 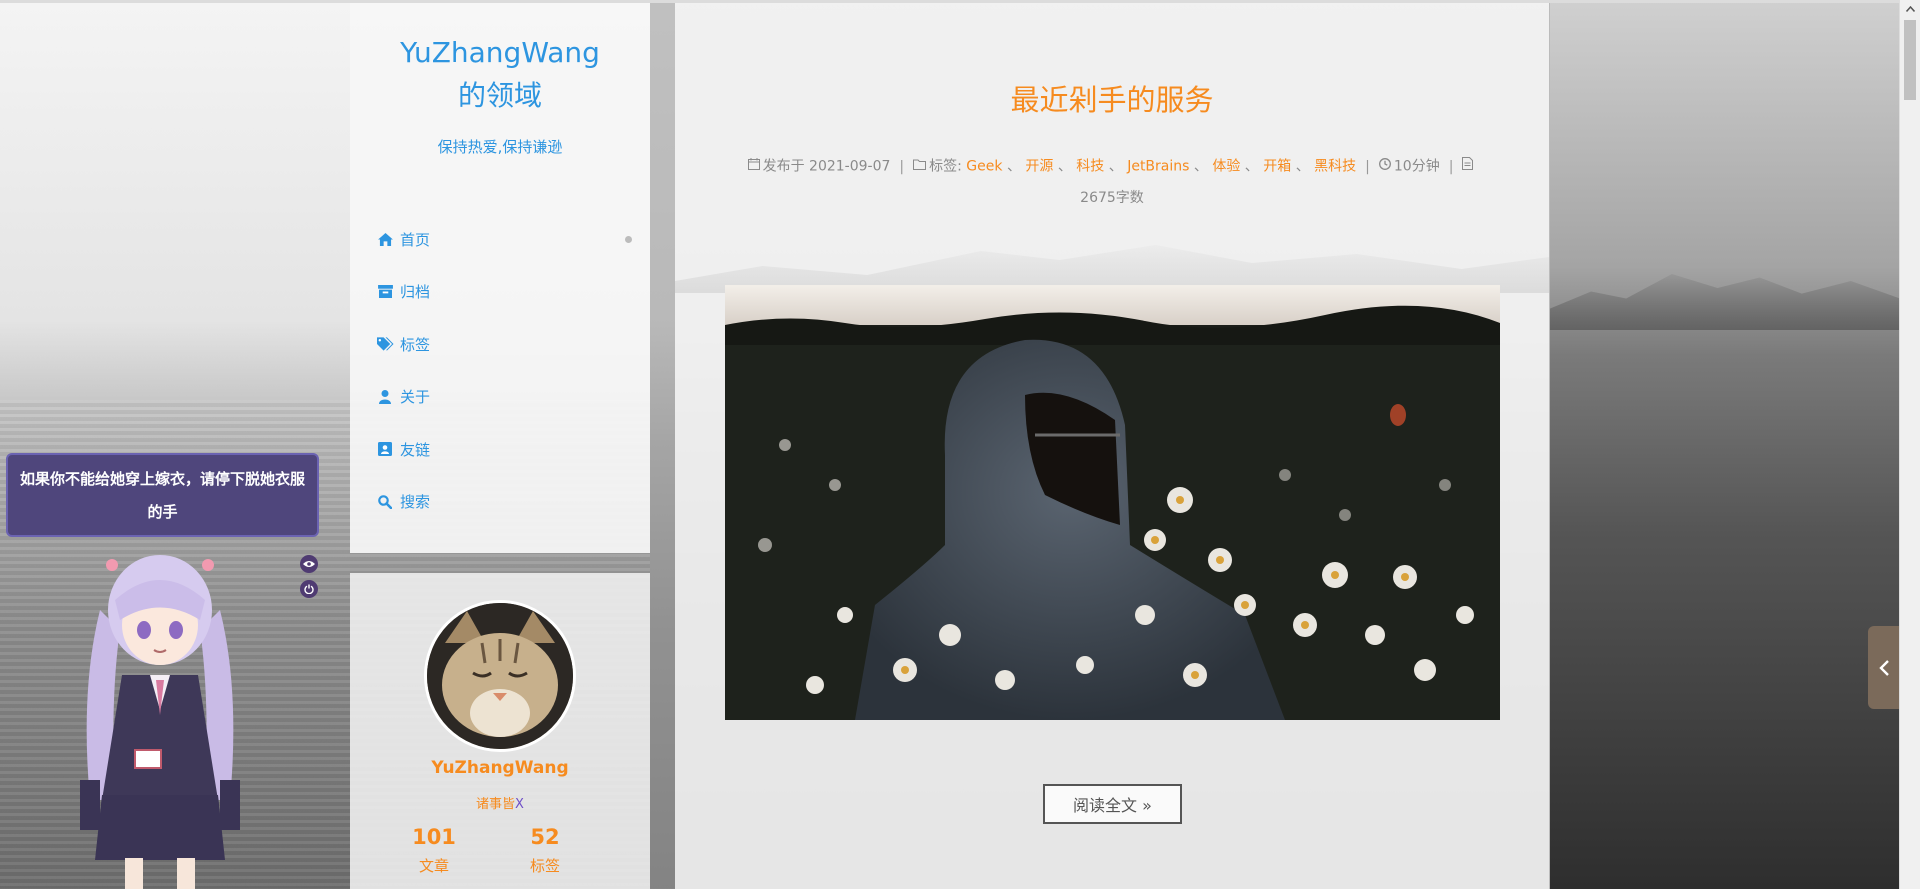 I want to click on site-title-line1: YuZhangWang, so click(x=500, y=52).